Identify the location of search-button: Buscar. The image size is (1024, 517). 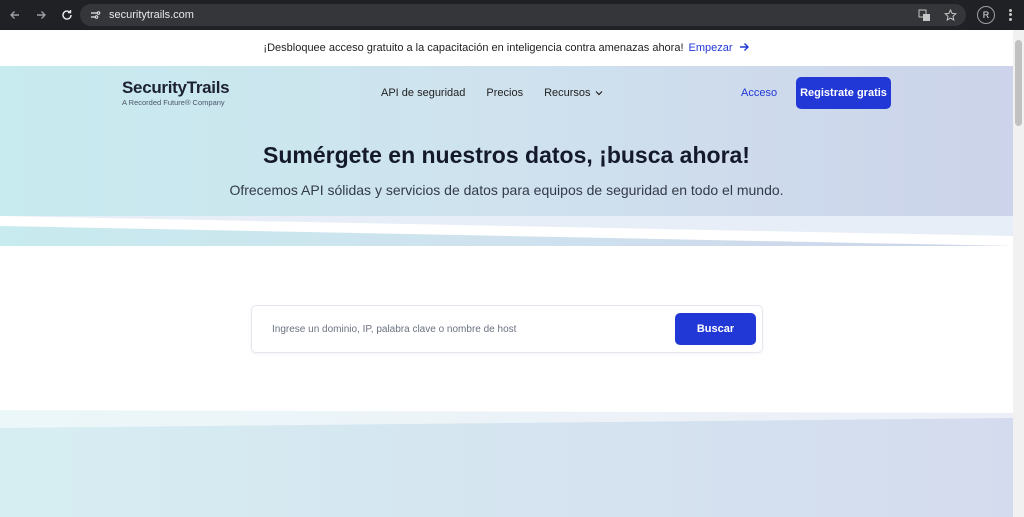
(715, 329).